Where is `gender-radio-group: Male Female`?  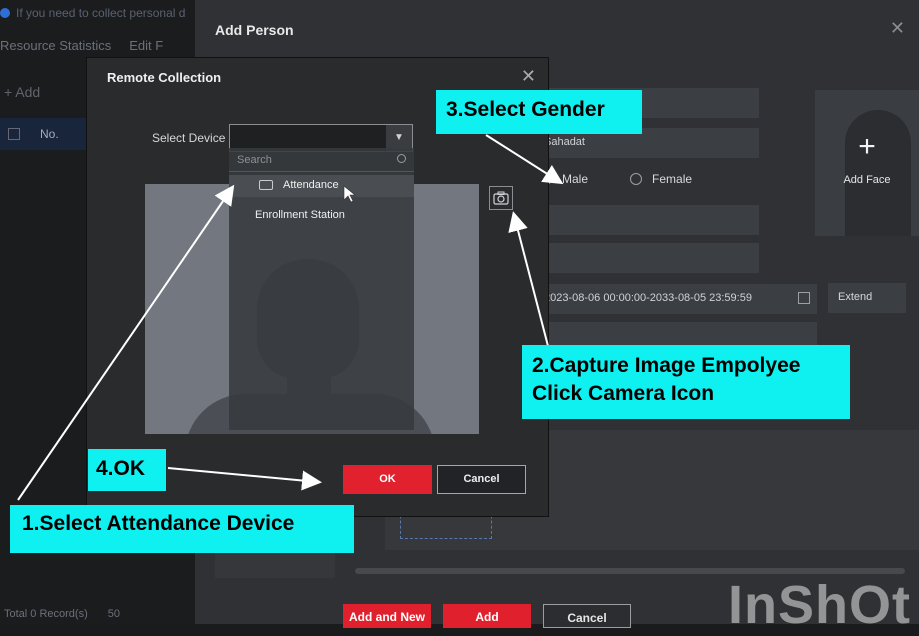
gender-radio-group: Male Female is located at coordinates (616, 179).